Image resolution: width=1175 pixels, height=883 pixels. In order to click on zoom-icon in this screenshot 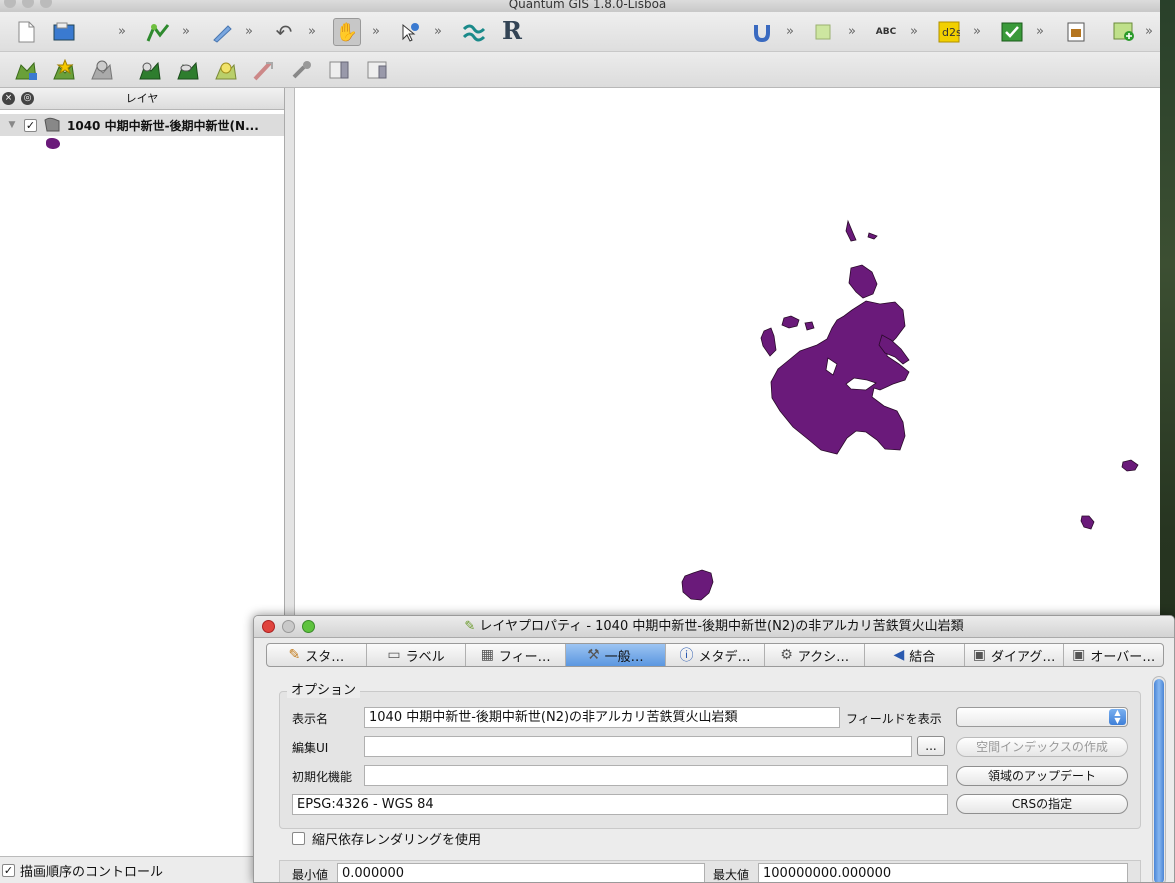, I will do `click(308, 626)`.